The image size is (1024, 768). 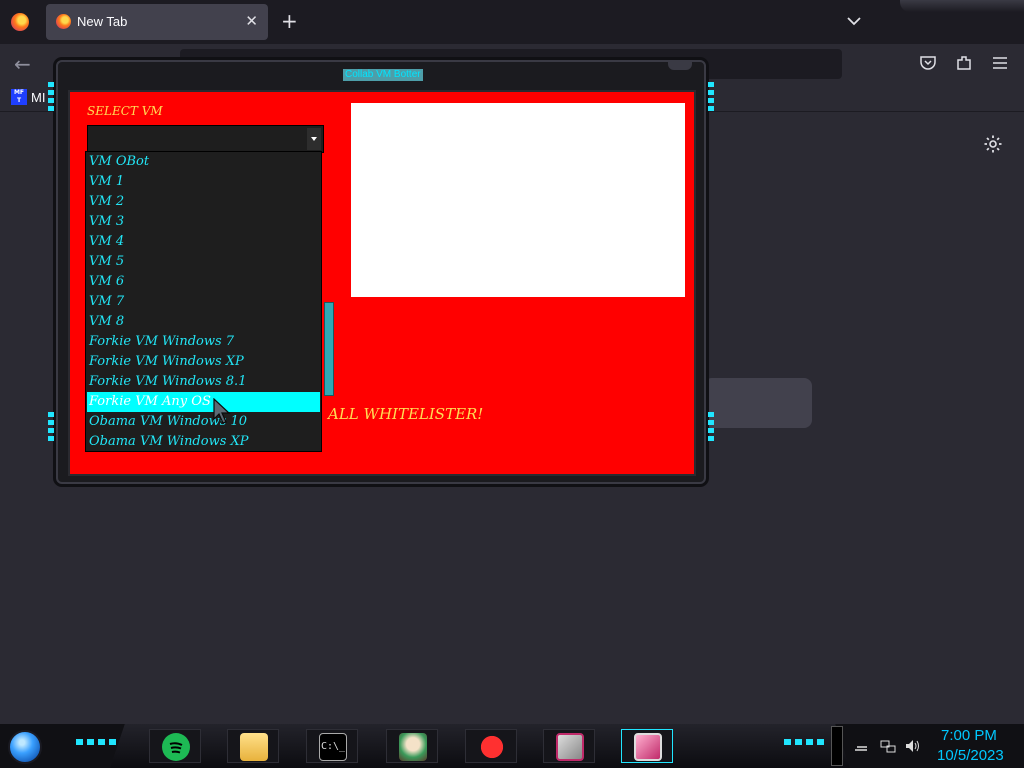 I want to click on spotify-icon, so click(x=176, y=747).